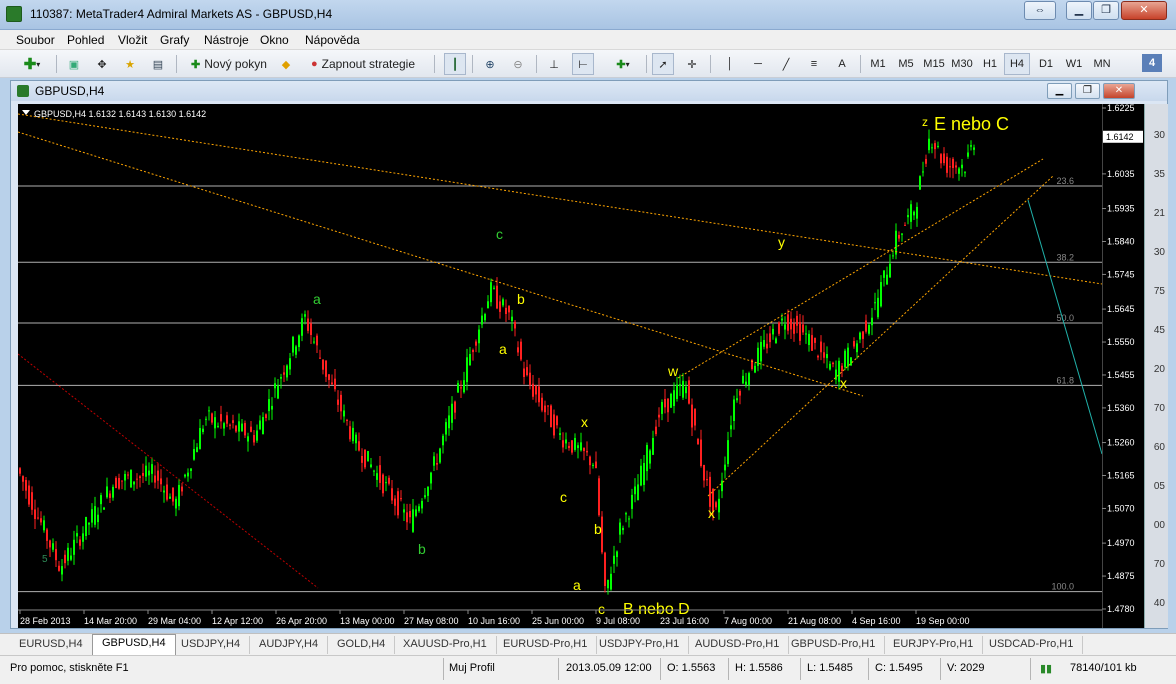  I want to click on chart-tab: USDJPY,H4, so click(211, 645).